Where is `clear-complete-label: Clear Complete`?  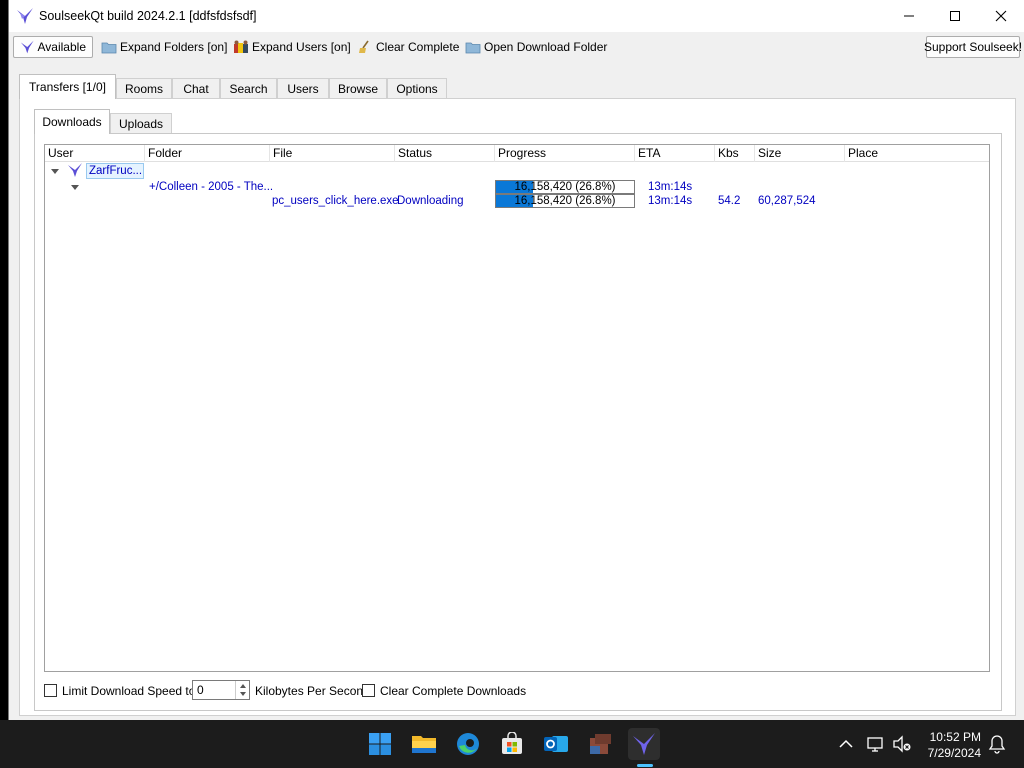 clear-complete-label: Clear Complete is located at coordinates (418, 47).